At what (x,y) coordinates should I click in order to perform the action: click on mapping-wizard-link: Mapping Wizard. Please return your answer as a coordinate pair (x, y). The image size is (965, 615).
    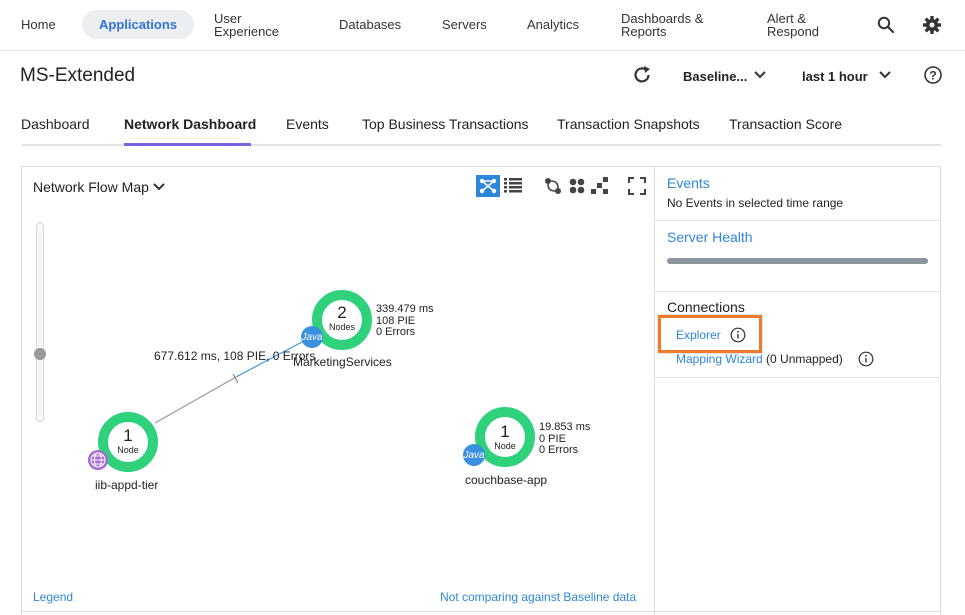
    Looking at the image, I should click on (719, 359).